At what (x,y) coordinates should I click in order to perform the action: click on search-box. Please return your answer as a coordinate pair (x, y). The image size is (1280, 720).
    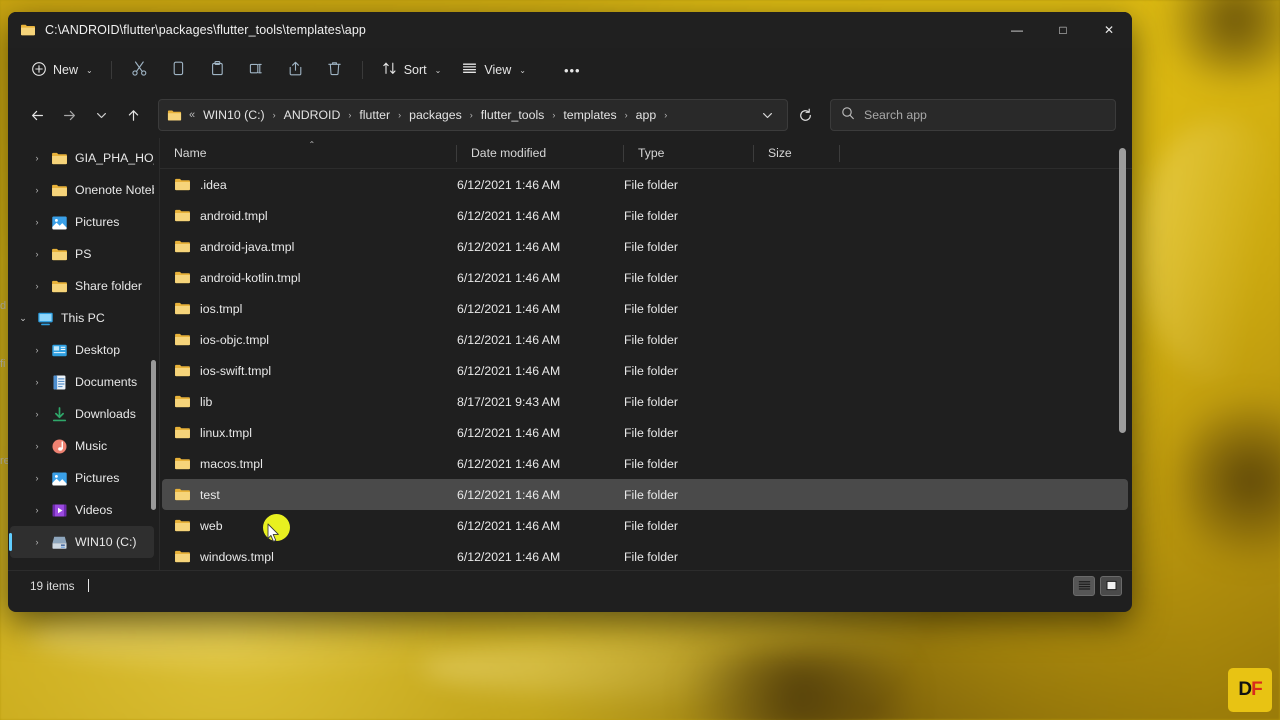
    Looking at the image, I should click on (973, 115).